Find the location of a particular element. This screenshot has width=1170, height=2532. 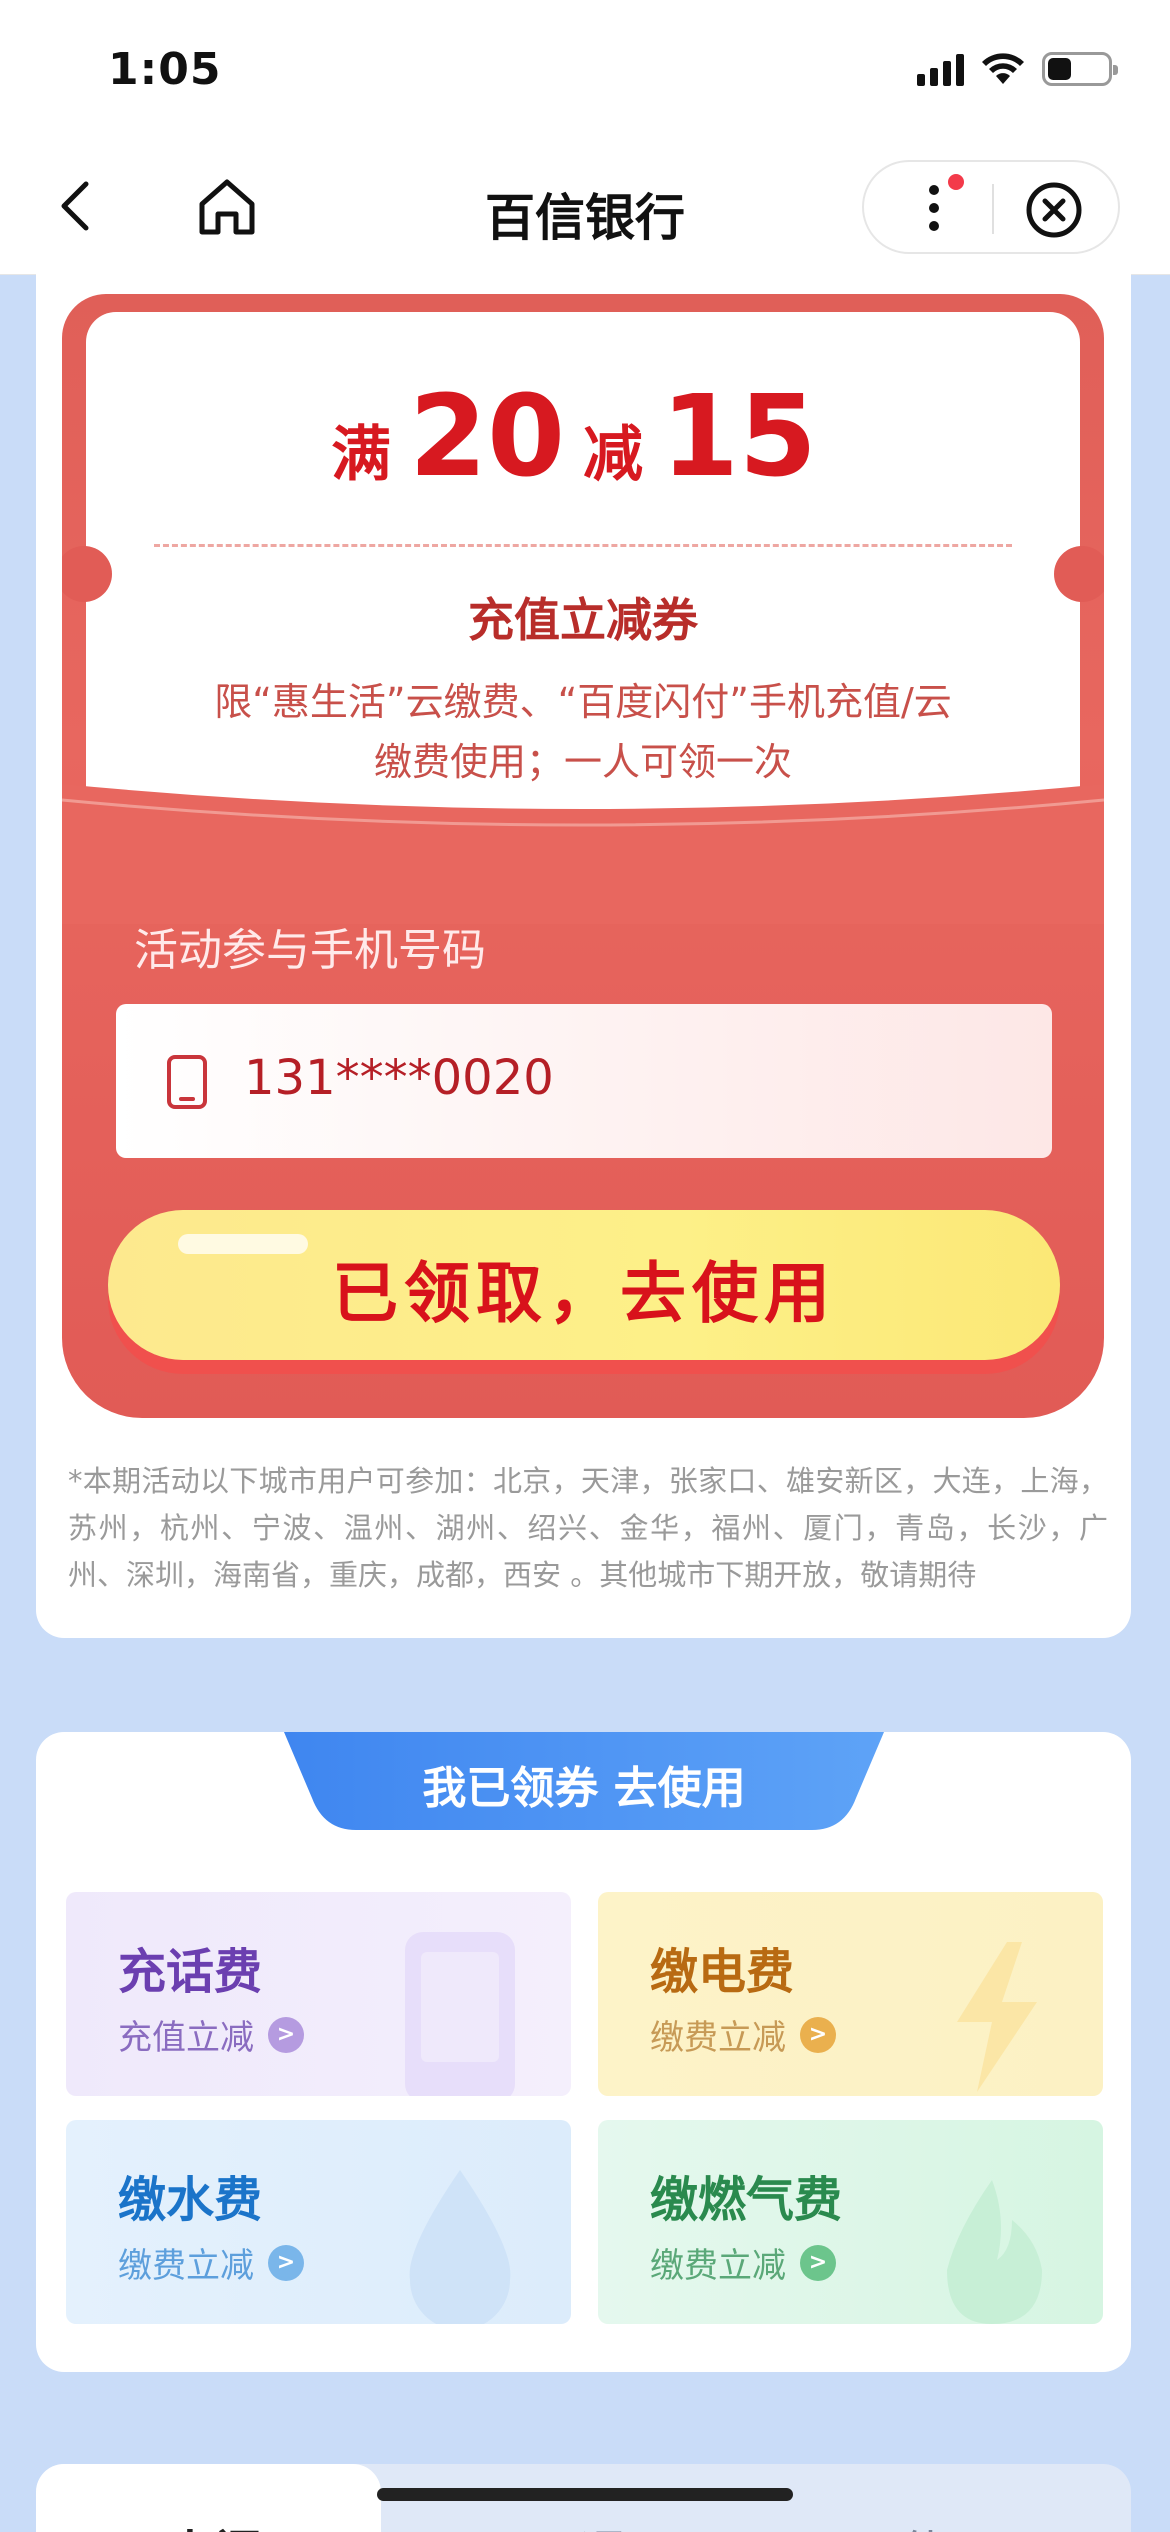

tab-go-out: 出门 is located at coordinates (214, 2523).